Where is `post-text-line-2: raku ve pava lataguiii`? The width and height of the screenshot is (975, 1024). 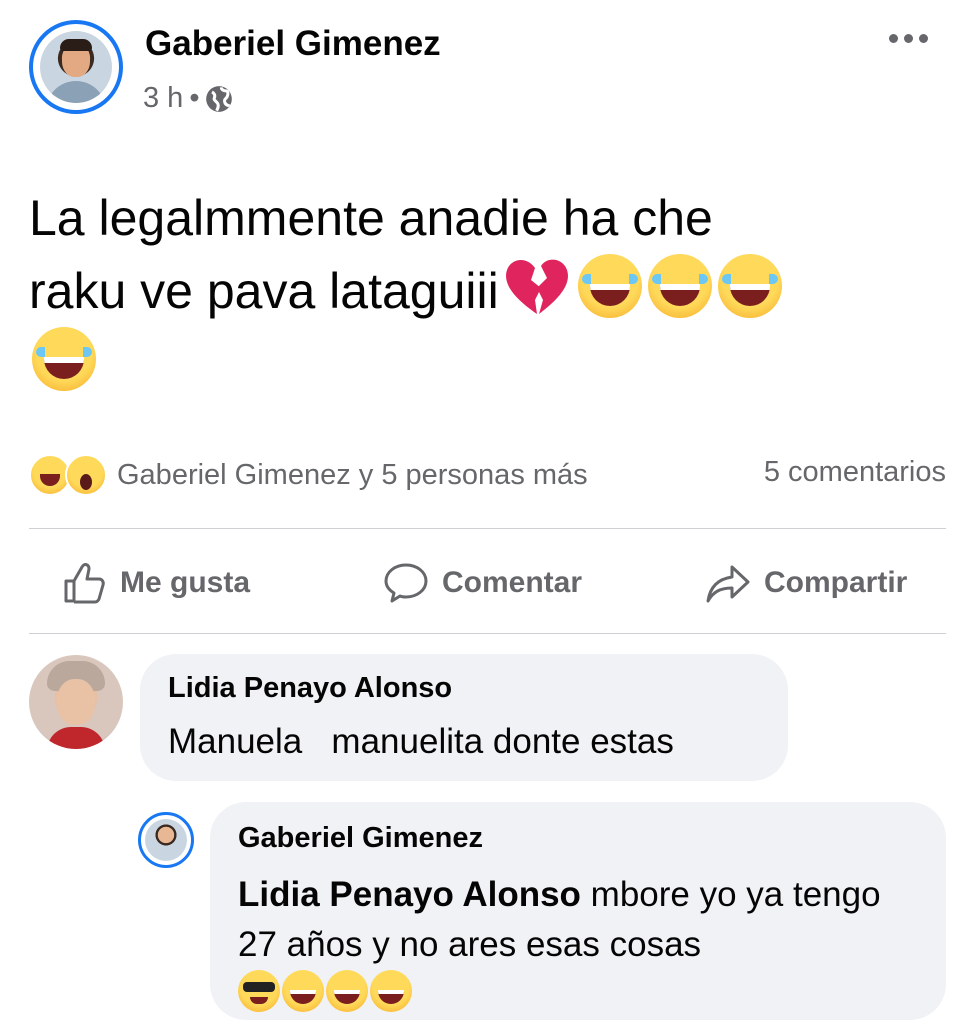
post-text-line-2: raku ve pava lataguiii is located at coordinates (484, 290).